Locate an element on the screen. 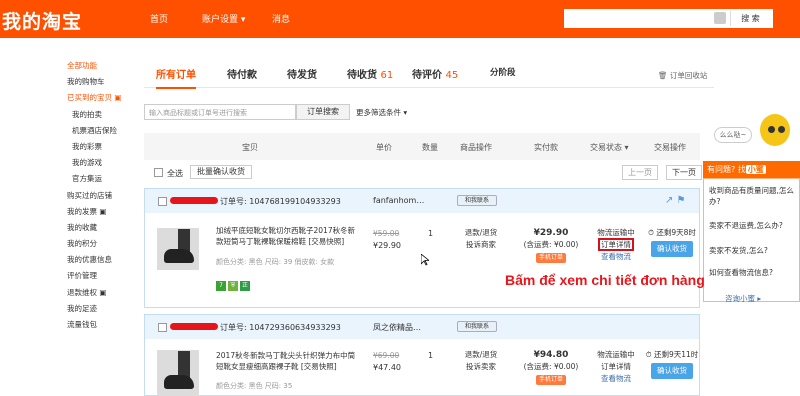  top-search-button: 搜 索 is located at coordinates (750, 18).